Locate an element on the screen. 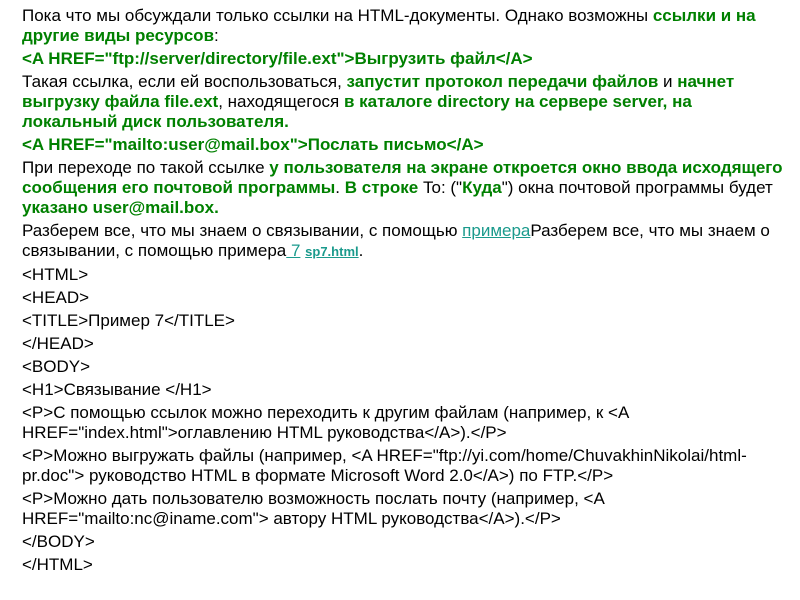 The image size is (800, 600). code-line: <BODY> is located at coordinates (56, 366).